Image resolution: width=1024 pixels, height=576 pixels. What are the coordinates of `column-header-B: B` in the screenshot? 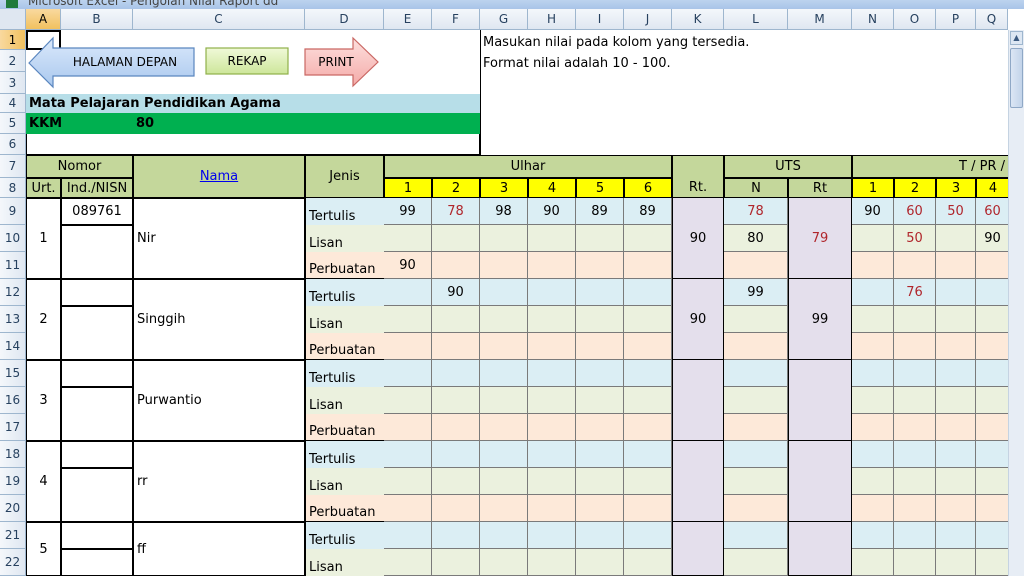 It's located at (97, 19).